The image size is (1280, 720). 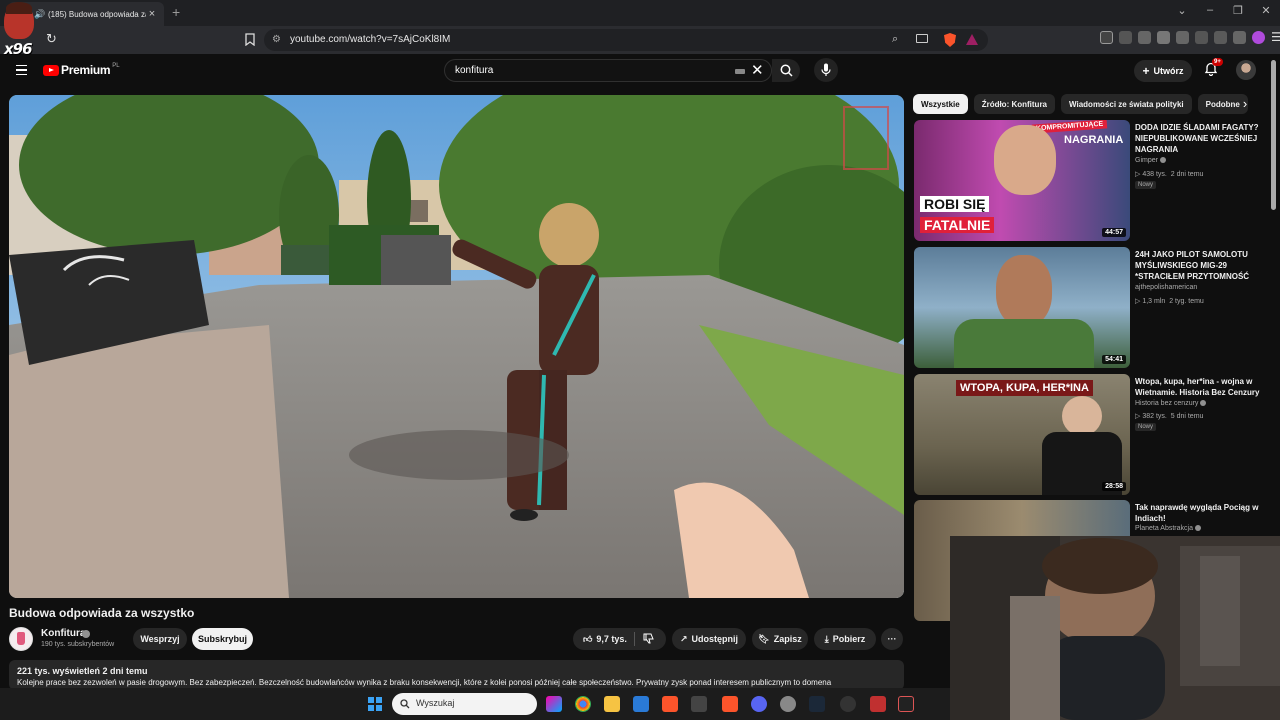 What do you see at coordinates (152, 14) in the screenshot?
I see `tab-close-icon: ×` at bounding box center [152, 14].